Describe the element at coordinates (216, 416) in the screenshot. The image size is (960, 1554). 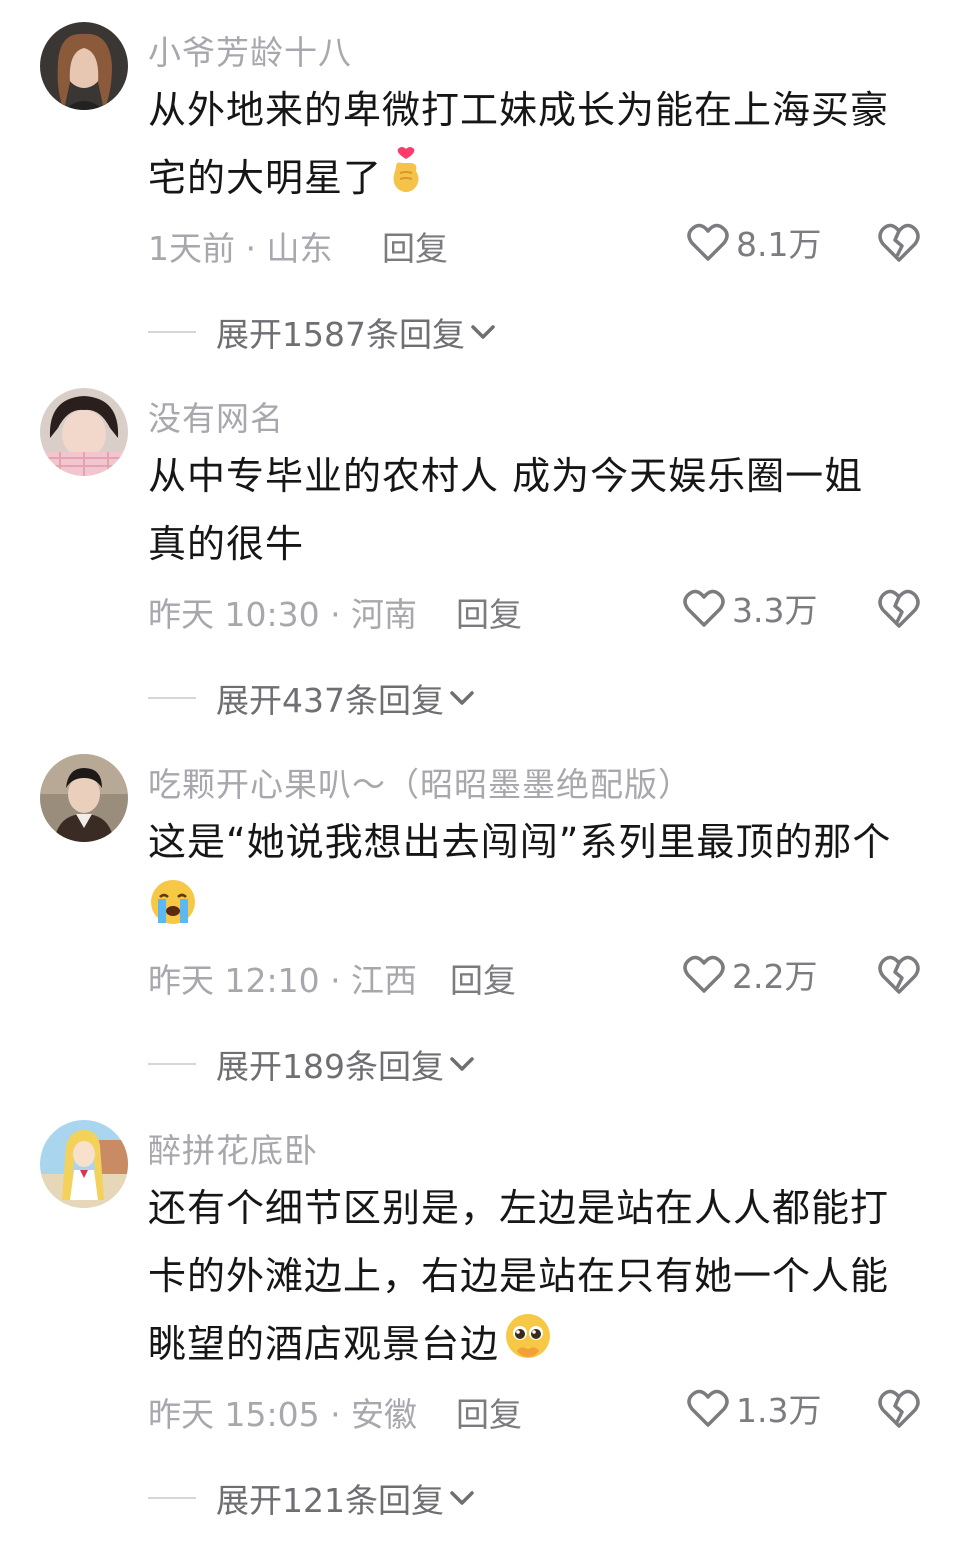
I see `username: 没有网名` at that location.